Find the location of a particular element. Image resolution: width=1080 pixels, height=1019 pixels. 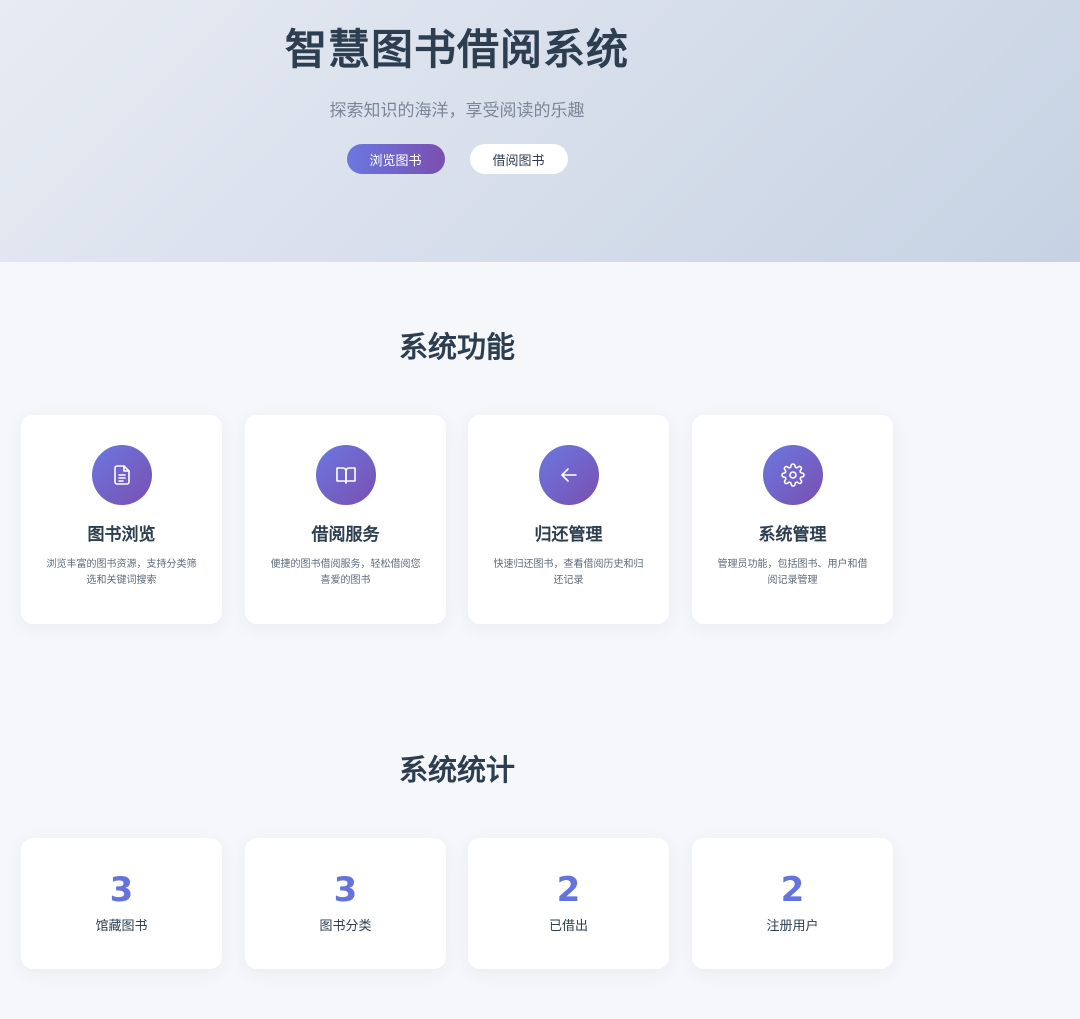

feature-card-admin: 系统管理 管理员功能，包括图书、用户和借阅记录管理 is located at coordinates (792, 519).